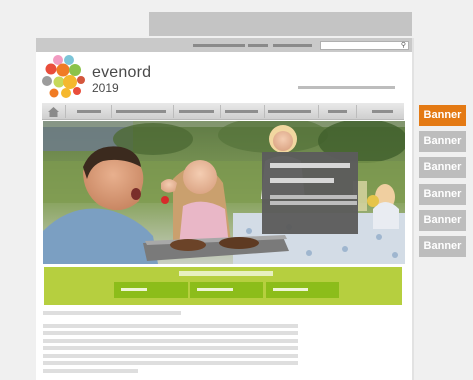 Image resolution: width=473 pixels, height=380 pixels. Describe the element at coordinates (442, 115) in the screenshot. I see `side-banner-1: Banner` at that location.